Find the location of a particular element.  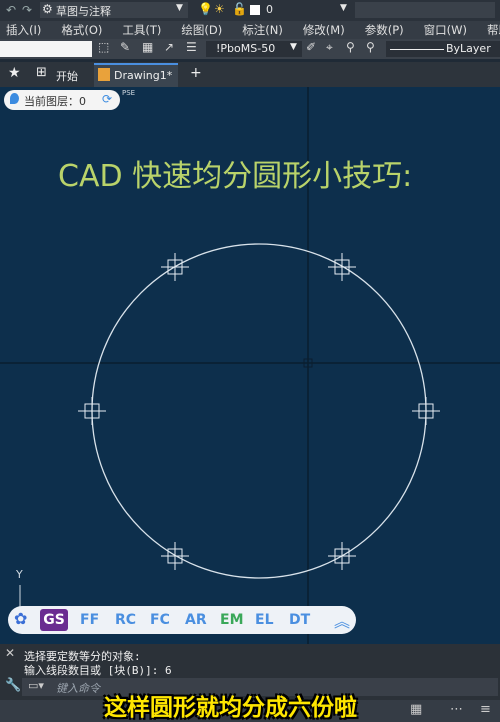

command-history-line: 输入线段数目或 [块(B)]: 6 is located at coordinates (98, 670).